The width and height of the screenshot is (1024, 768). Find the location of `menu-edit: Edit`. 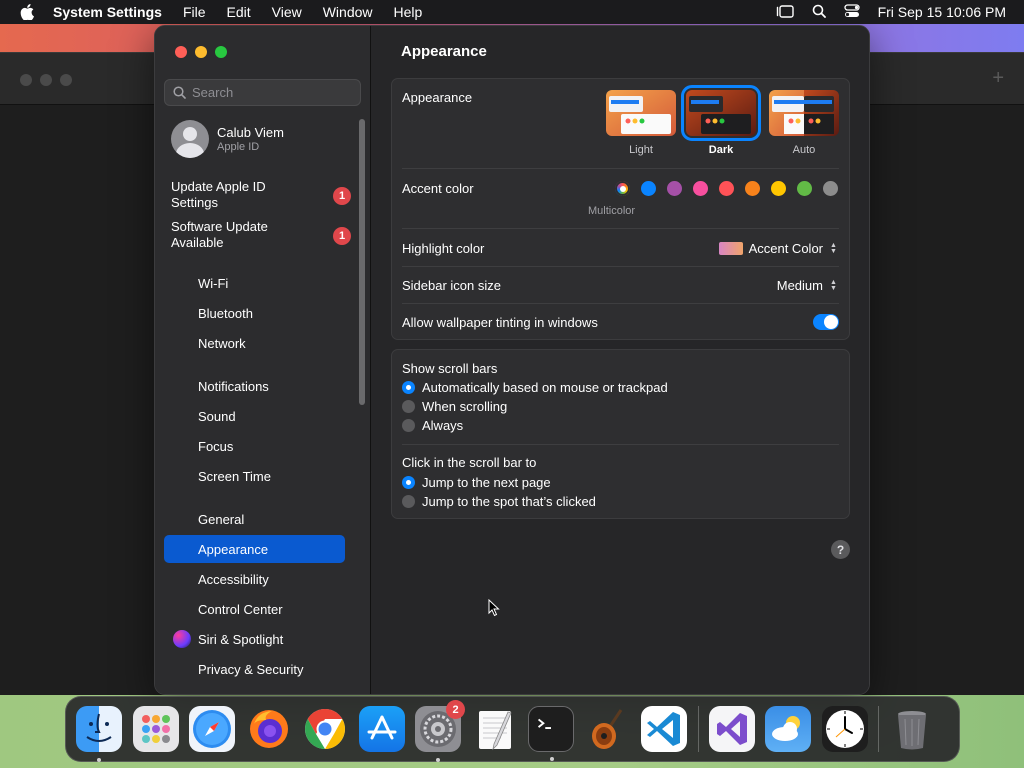

menu-edit: Edit is located at coordinates (239, 12).